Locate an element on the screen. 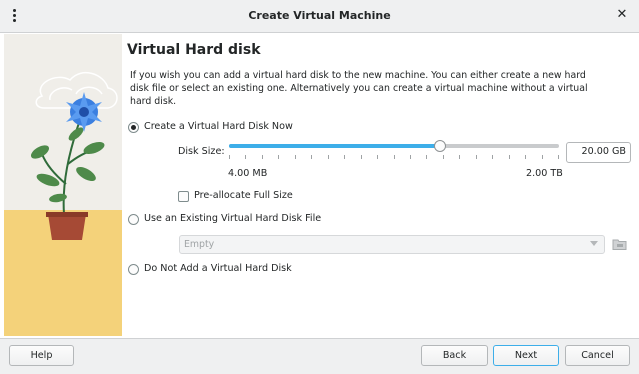 The image size is (639, 374). disk-size-slider is located at coordinates (394, 146).